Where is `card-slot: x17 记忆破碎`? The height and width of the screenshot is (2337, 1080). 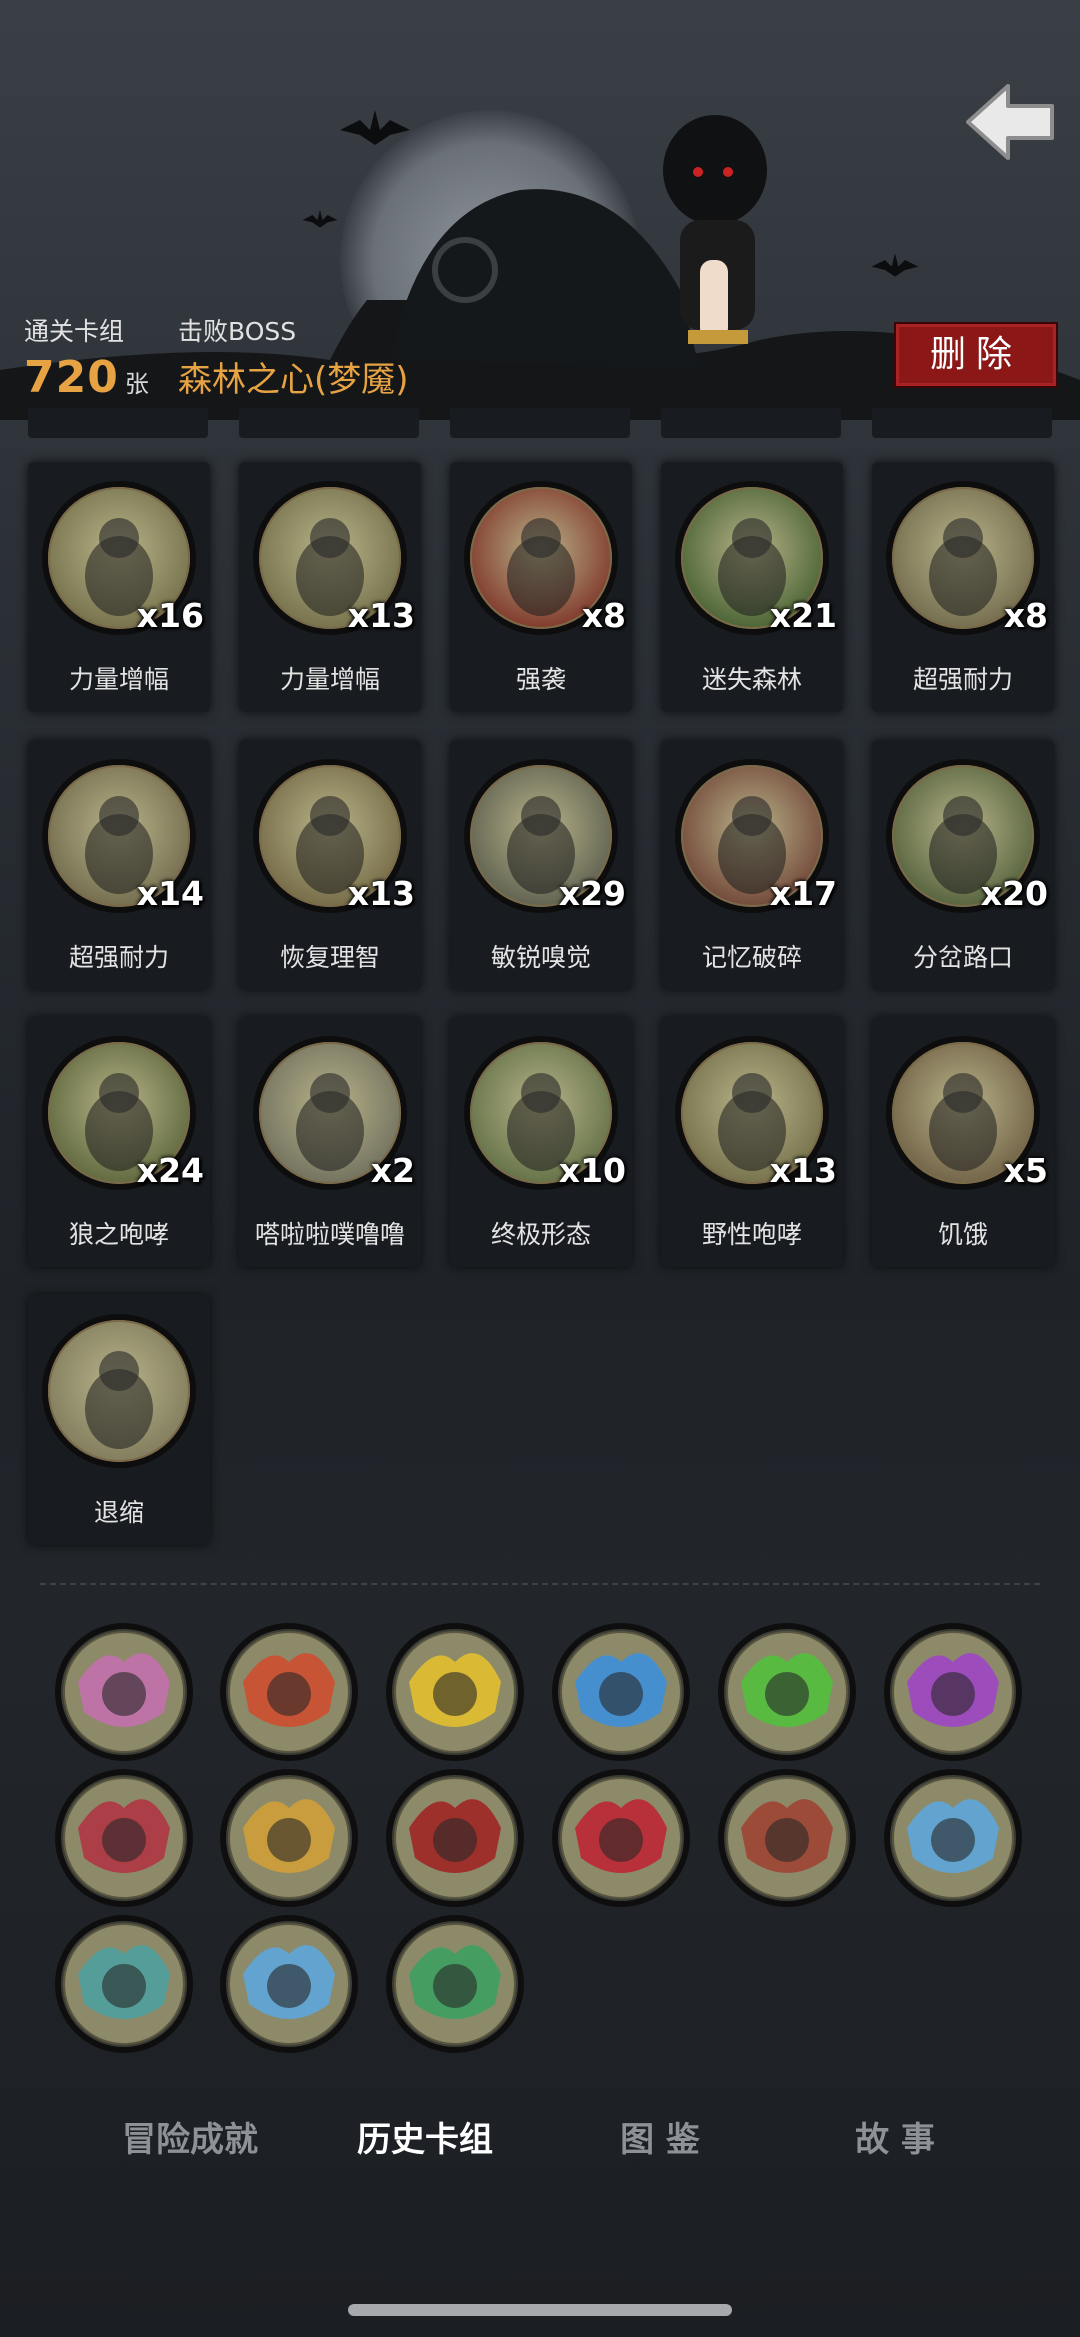
card-slot: x17 记忆破碎 is located at coordinates (752, 865).